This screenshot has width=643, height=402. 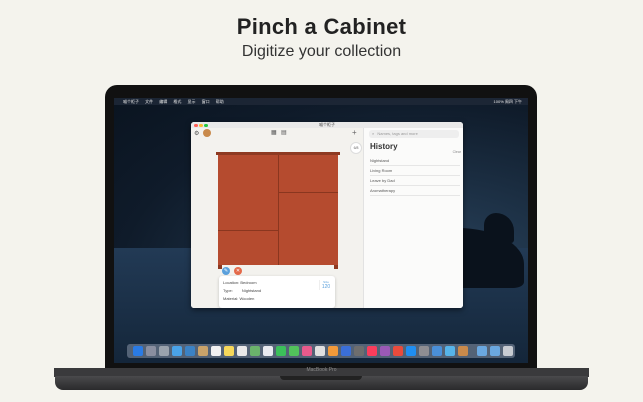 I want to click on launchpad-icon, so click(x=151, y=351).